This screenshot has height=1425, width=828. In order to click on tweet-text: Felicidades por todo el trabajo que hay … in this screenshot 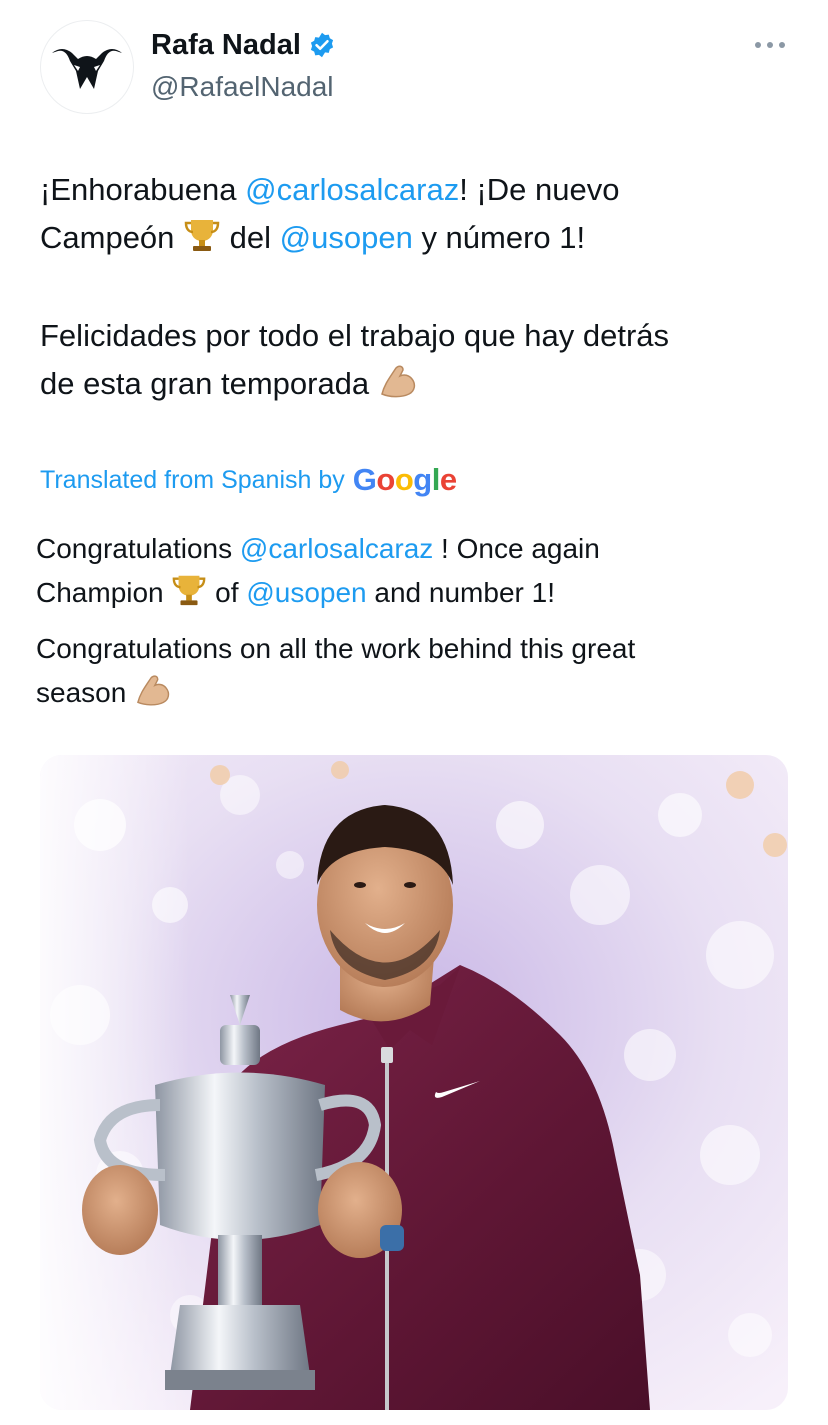, I will do `click(355, 335)`.